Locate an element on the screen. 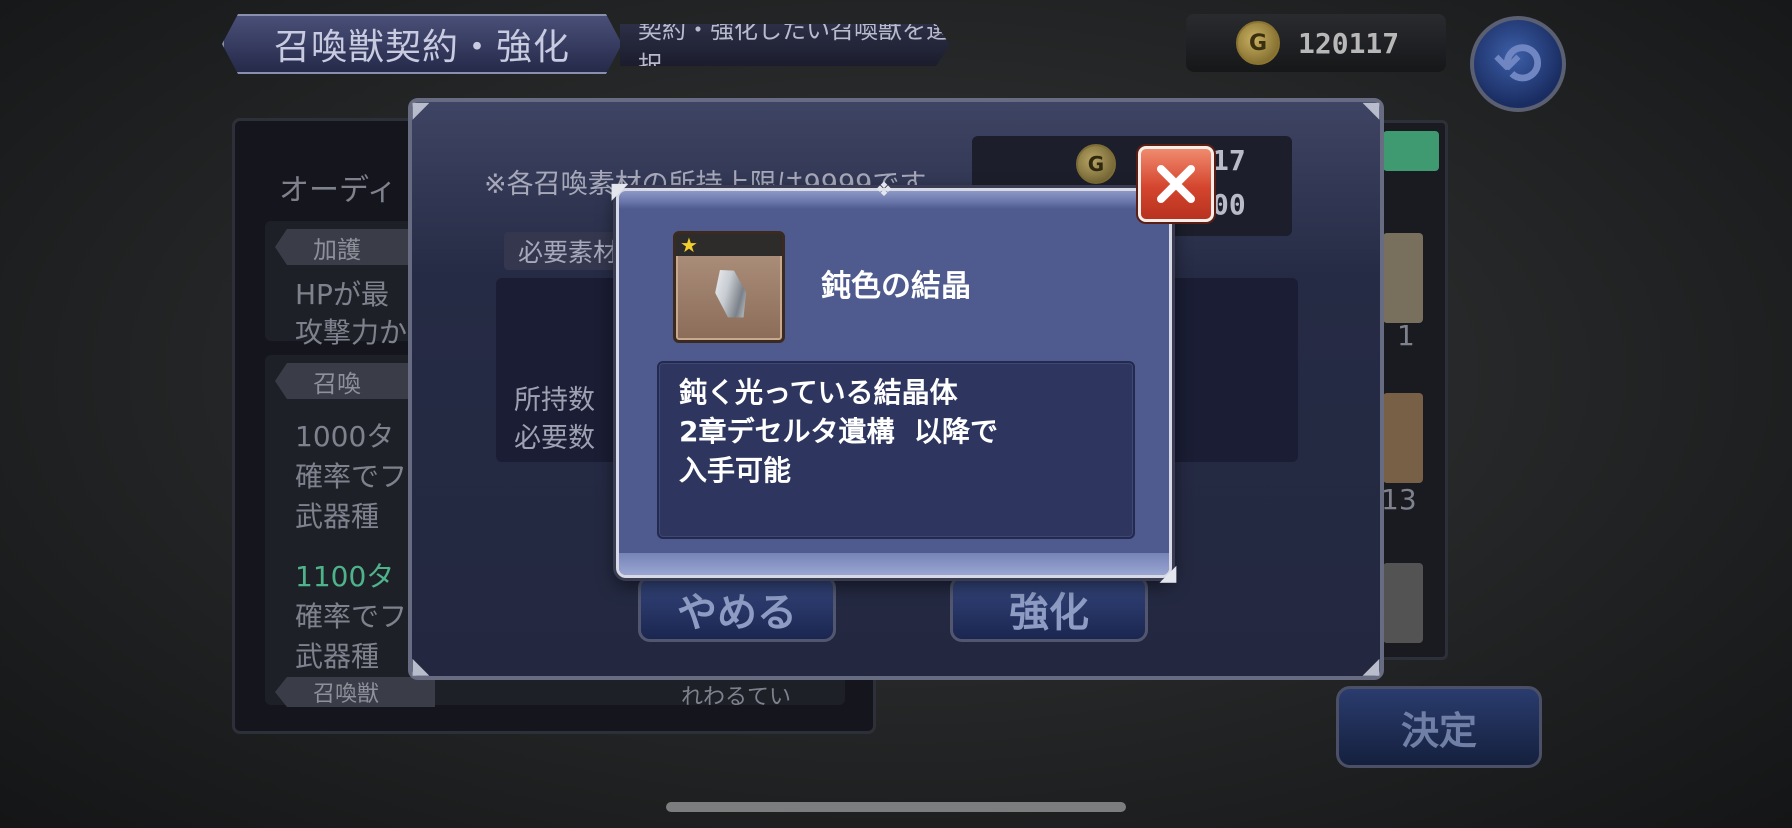 This screenshot has height=828, width=1792. blessing-line-1: HPが最 is located at coordinates (342, 294).